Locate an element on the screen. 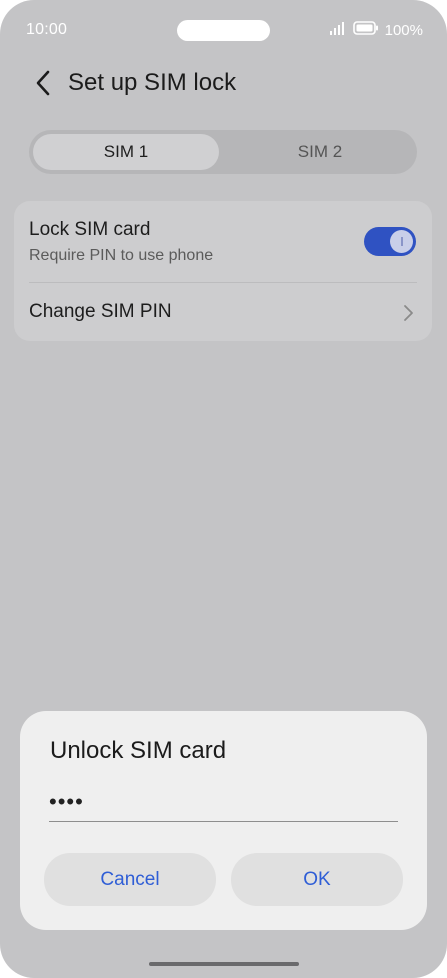  lock-sim-subtitle: Require PIN to use phone is located at coordinates (121, 255).